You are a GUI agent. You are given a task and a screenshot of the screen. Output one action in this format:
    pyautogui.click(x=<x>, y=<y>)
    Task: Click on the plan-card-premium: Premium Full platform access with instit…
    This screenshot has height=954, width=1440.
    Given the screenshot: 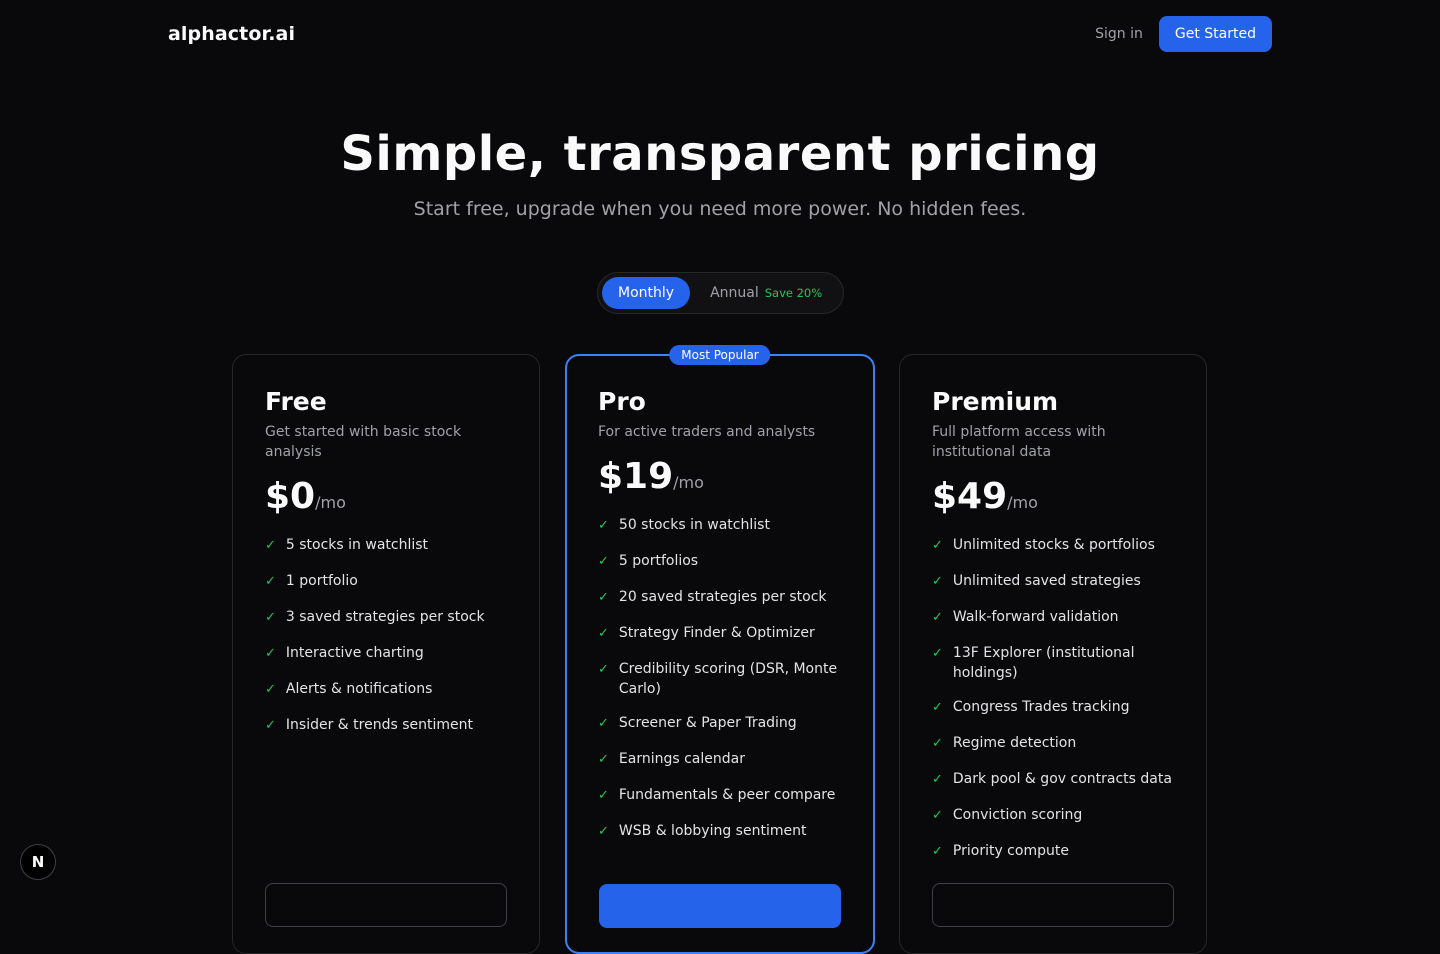 What is the action you would take?
    pyautogui.click(x=1053, y=654)
    